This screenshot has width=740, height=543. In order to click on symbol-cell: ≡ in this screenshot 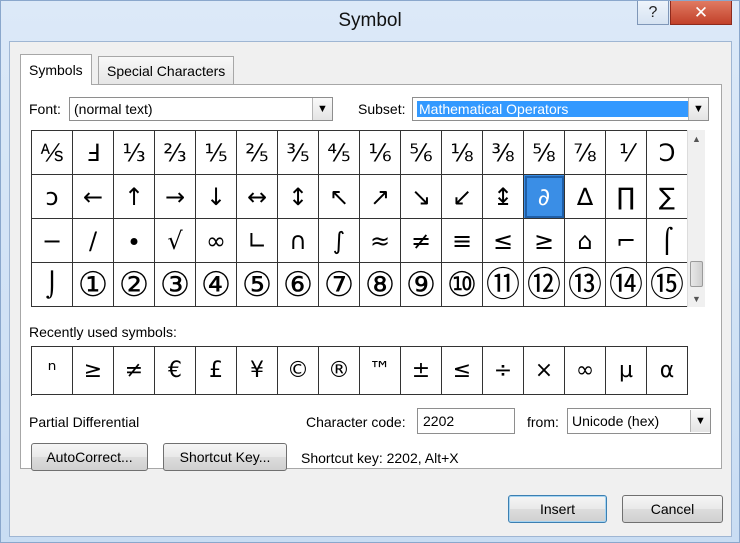, I will do `click(462, 241)`.